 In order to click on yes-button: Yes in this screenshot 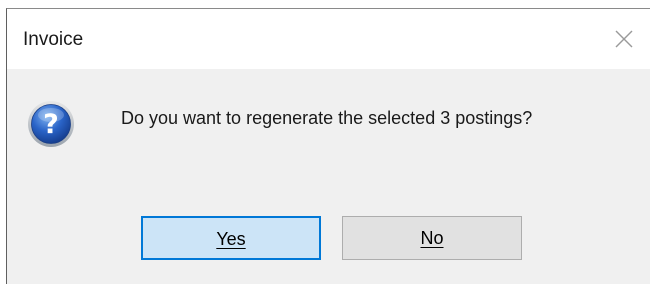, I will do `click(231, 238)`.